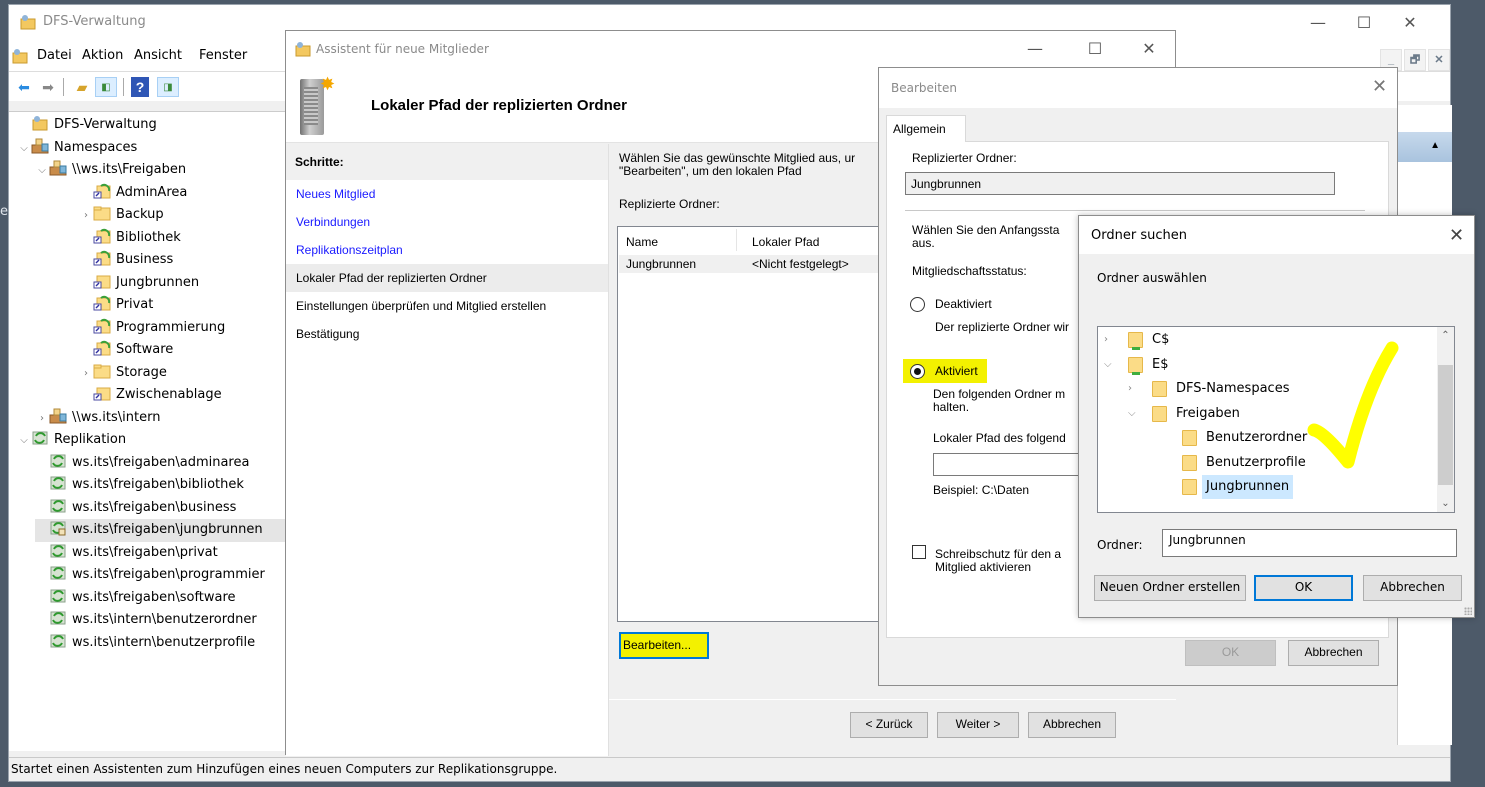 The width and height of the screenshot is (1485, 787). Describe the element at coordinates (999, 438) in the screenshot. I see `local-path-label: Lokaler Pfad des folgend` at that location.